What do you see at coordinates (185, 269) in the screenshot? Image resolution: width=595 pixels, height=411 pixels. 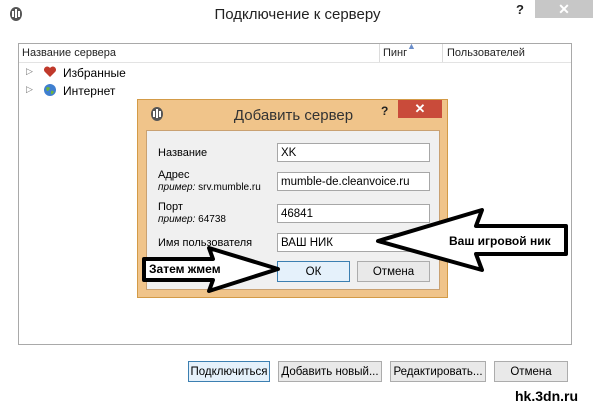 I see `press-annotation: Затем жмем` at bounding box center [185, 269].